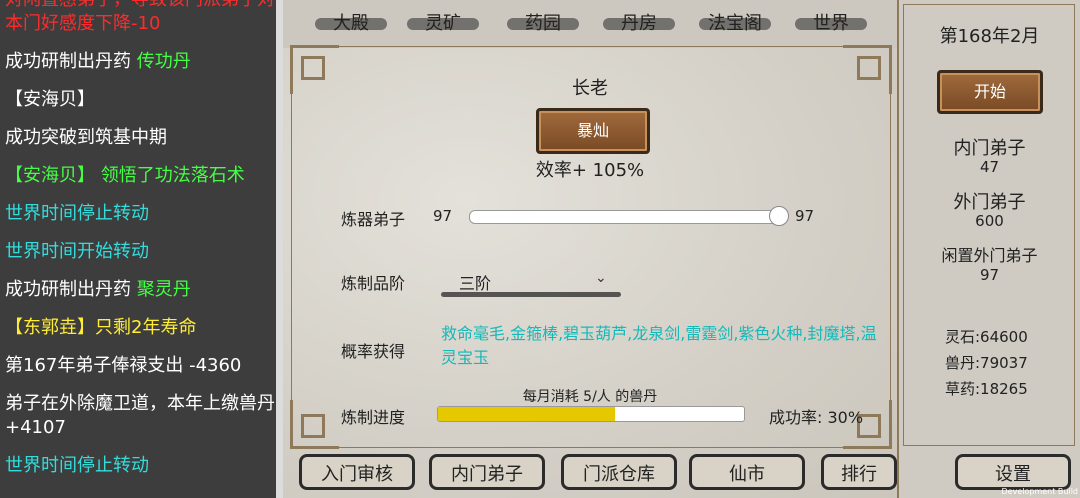 Image resolution: width=1080 pixels, height=498 pixels. Describe the element at coordinates (527, 414) in the screenshot. I see `progress-fill` at that location.